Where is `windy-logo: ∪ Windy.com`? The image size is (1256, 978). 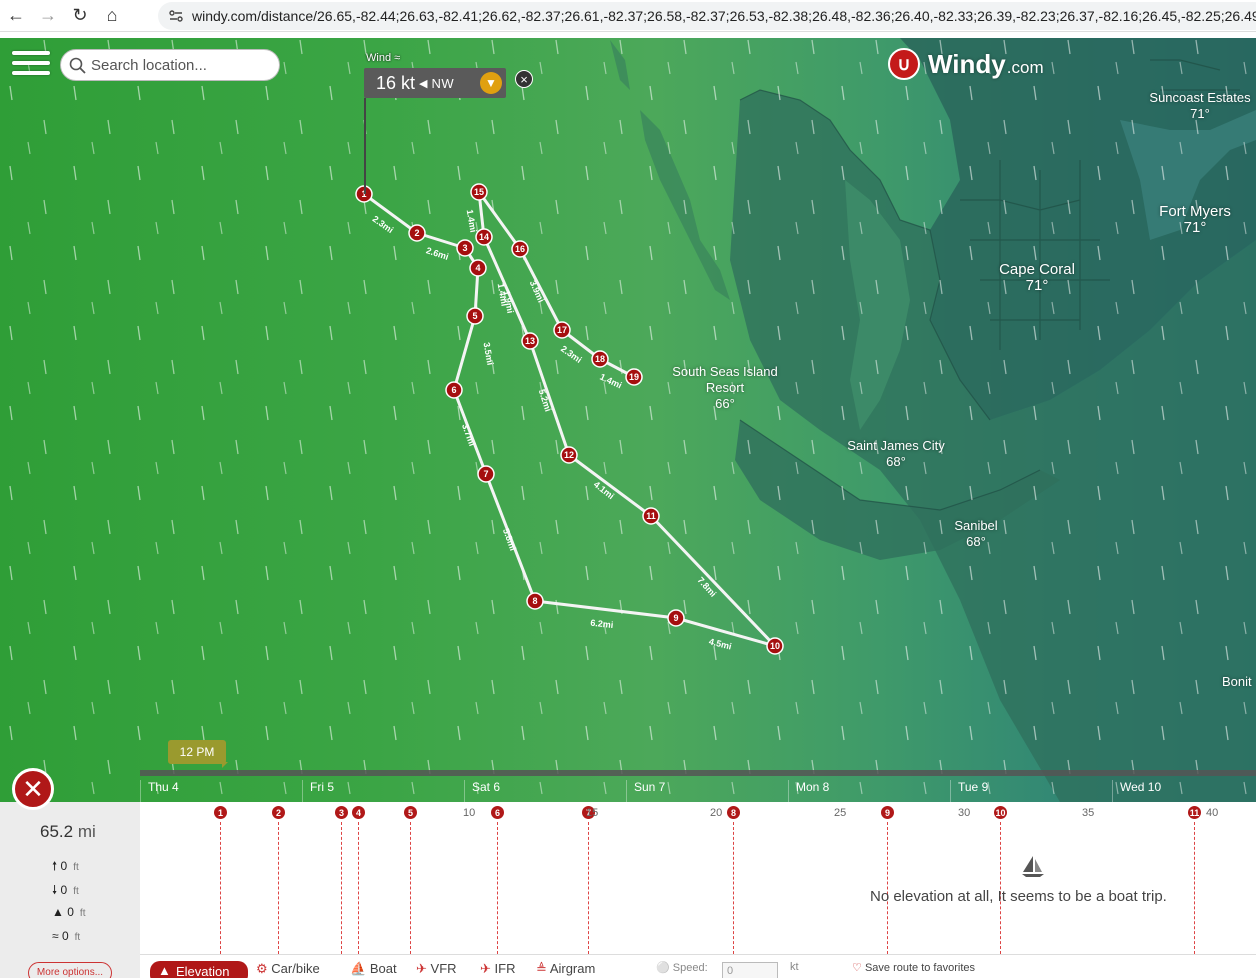 windy-logo: ∪ Windy.com is located at coordinates (966, 64).